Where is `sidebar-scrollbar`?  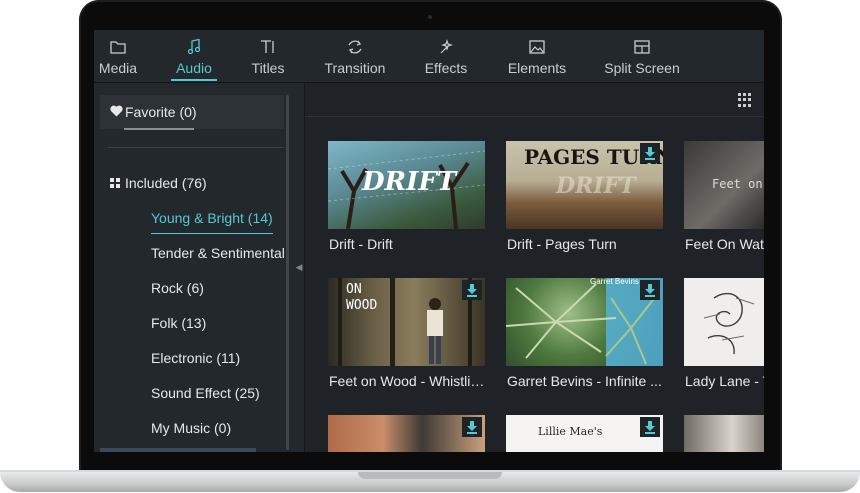
sidebar-scrollbar is located at coordinates (287, 272).